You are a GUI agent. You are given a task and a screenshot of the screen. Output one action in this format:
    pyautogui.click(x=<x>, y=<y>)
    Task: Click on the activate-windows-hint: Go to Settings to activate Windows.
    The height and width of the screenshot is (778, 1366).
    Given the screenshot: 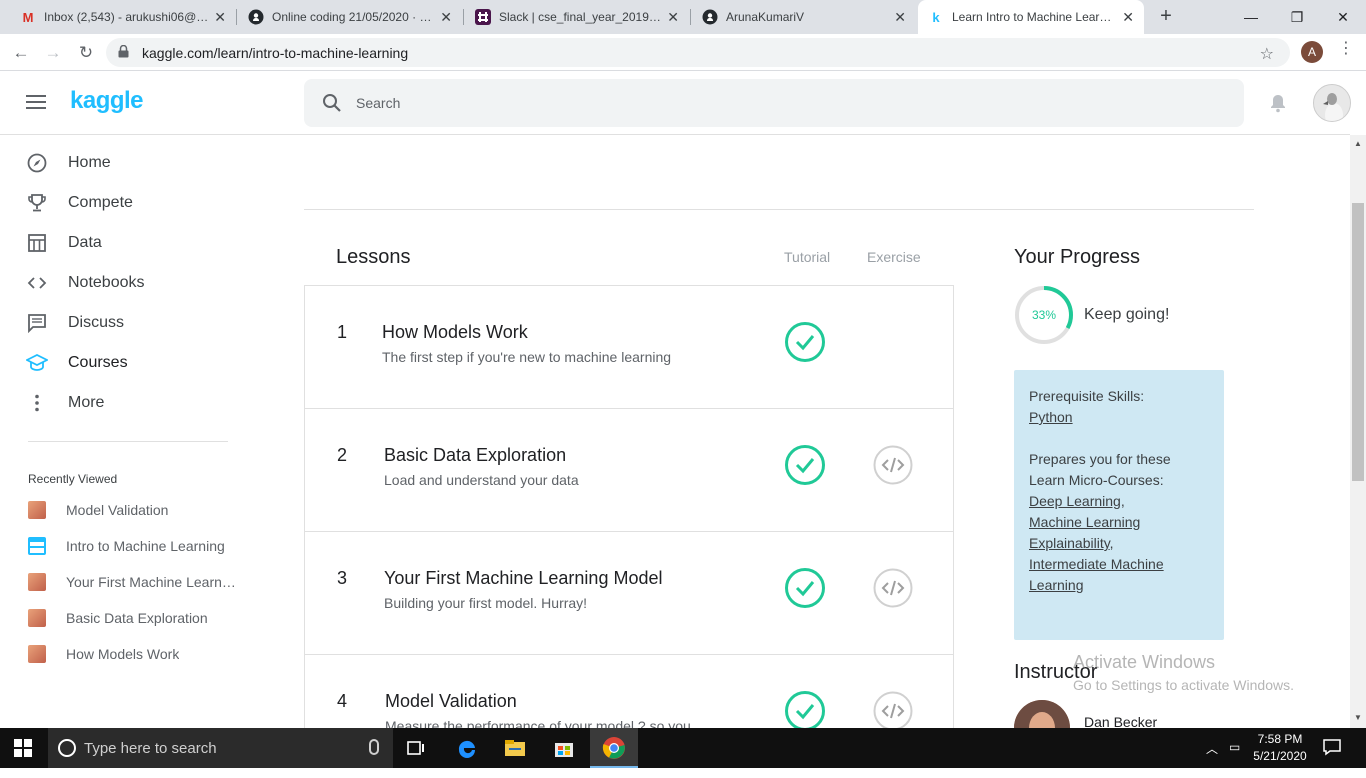 What is the action you would take?
    pyautogui.click(x=1183, y=685)
    